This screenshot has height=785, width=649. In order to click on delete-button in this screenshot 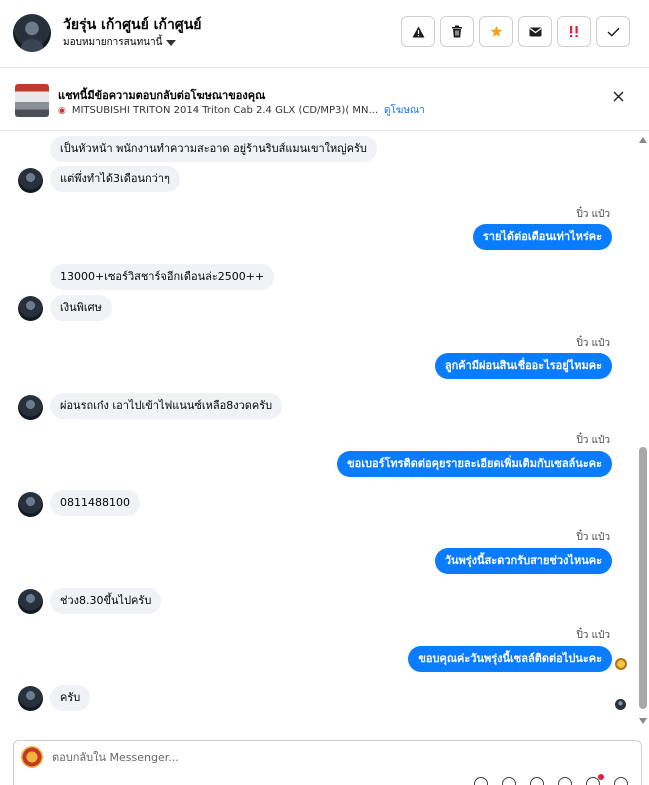, I will do `click(457, 31)`.